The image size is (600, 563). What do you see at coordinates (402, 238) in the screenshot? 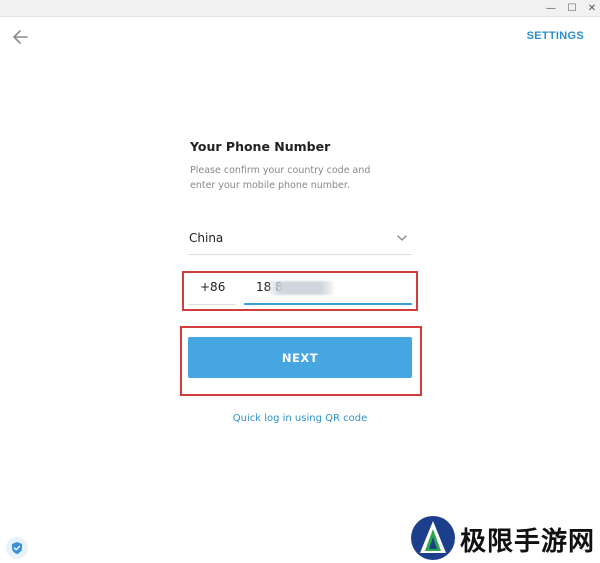
I see `chevron-down-icon` at bounding box center [402, 238].